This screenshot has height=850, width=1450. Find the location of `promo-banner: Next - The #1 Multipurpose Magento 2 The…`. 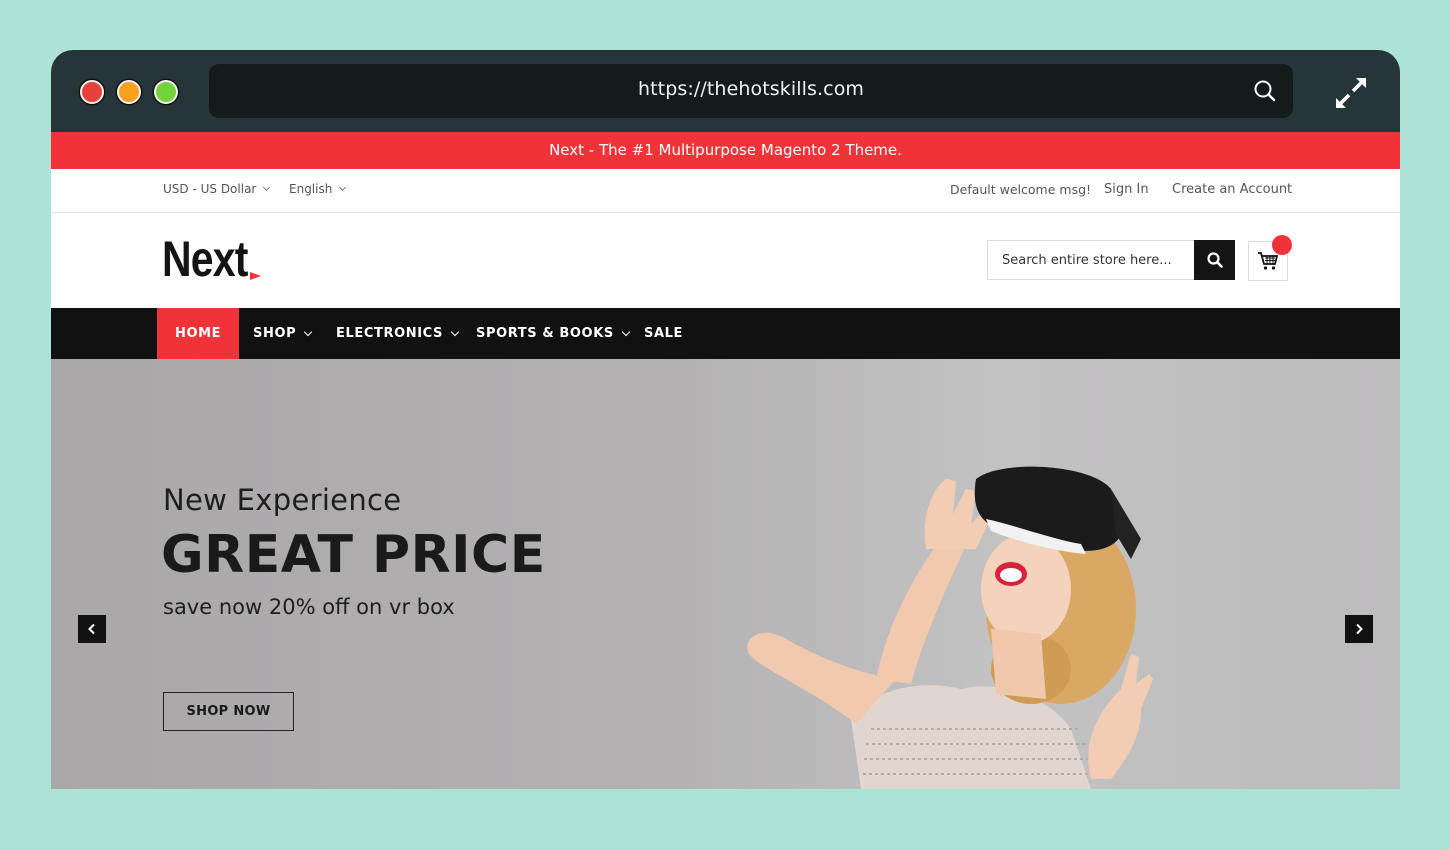

promo-banner: Next - The #1 Multipurpose Magento 2 The… is located at coordinates (725, 150).